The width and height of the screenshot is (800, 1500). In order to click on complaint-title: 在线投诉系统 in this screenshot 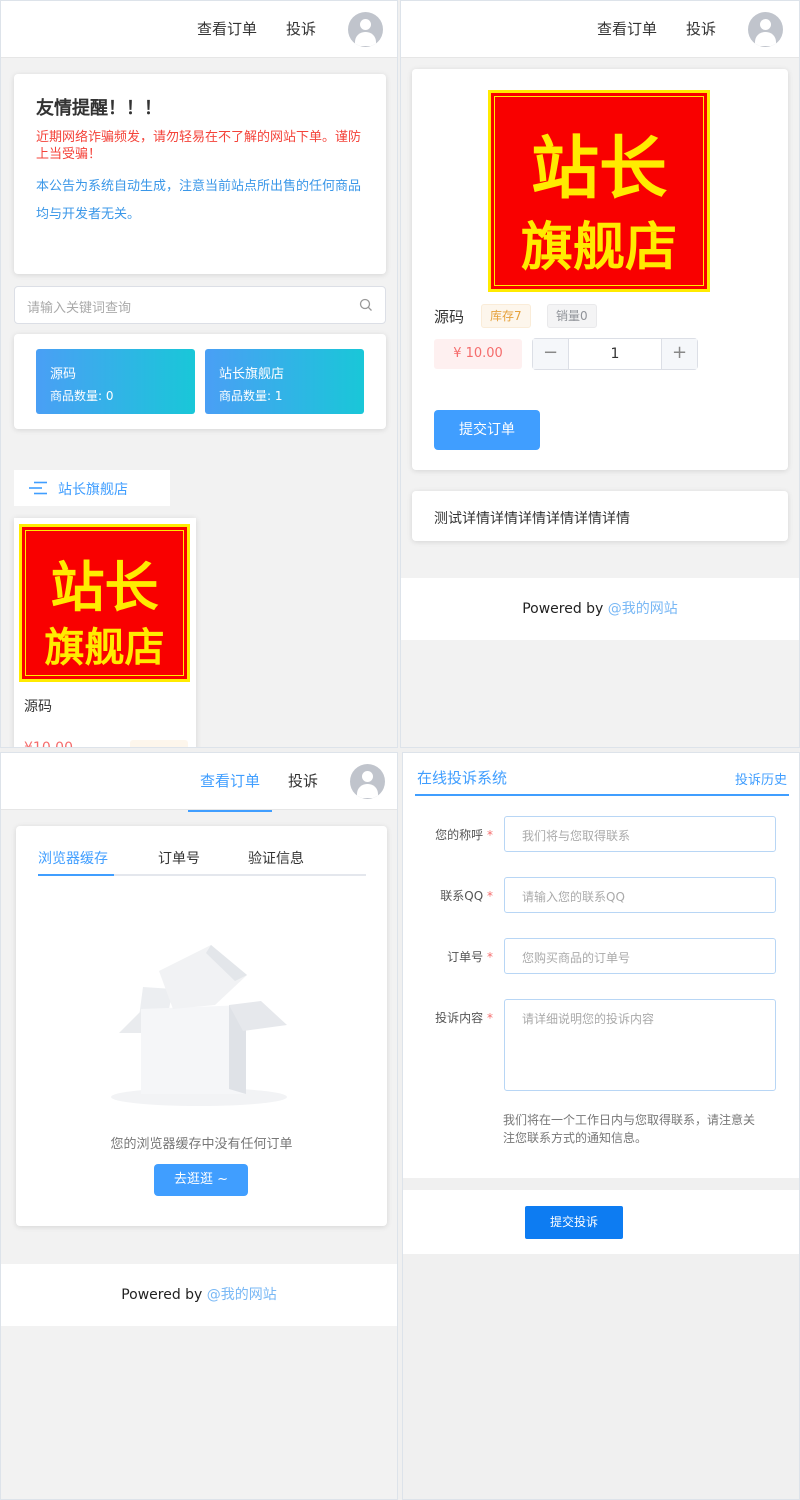, I will do `click(462, 778)`.